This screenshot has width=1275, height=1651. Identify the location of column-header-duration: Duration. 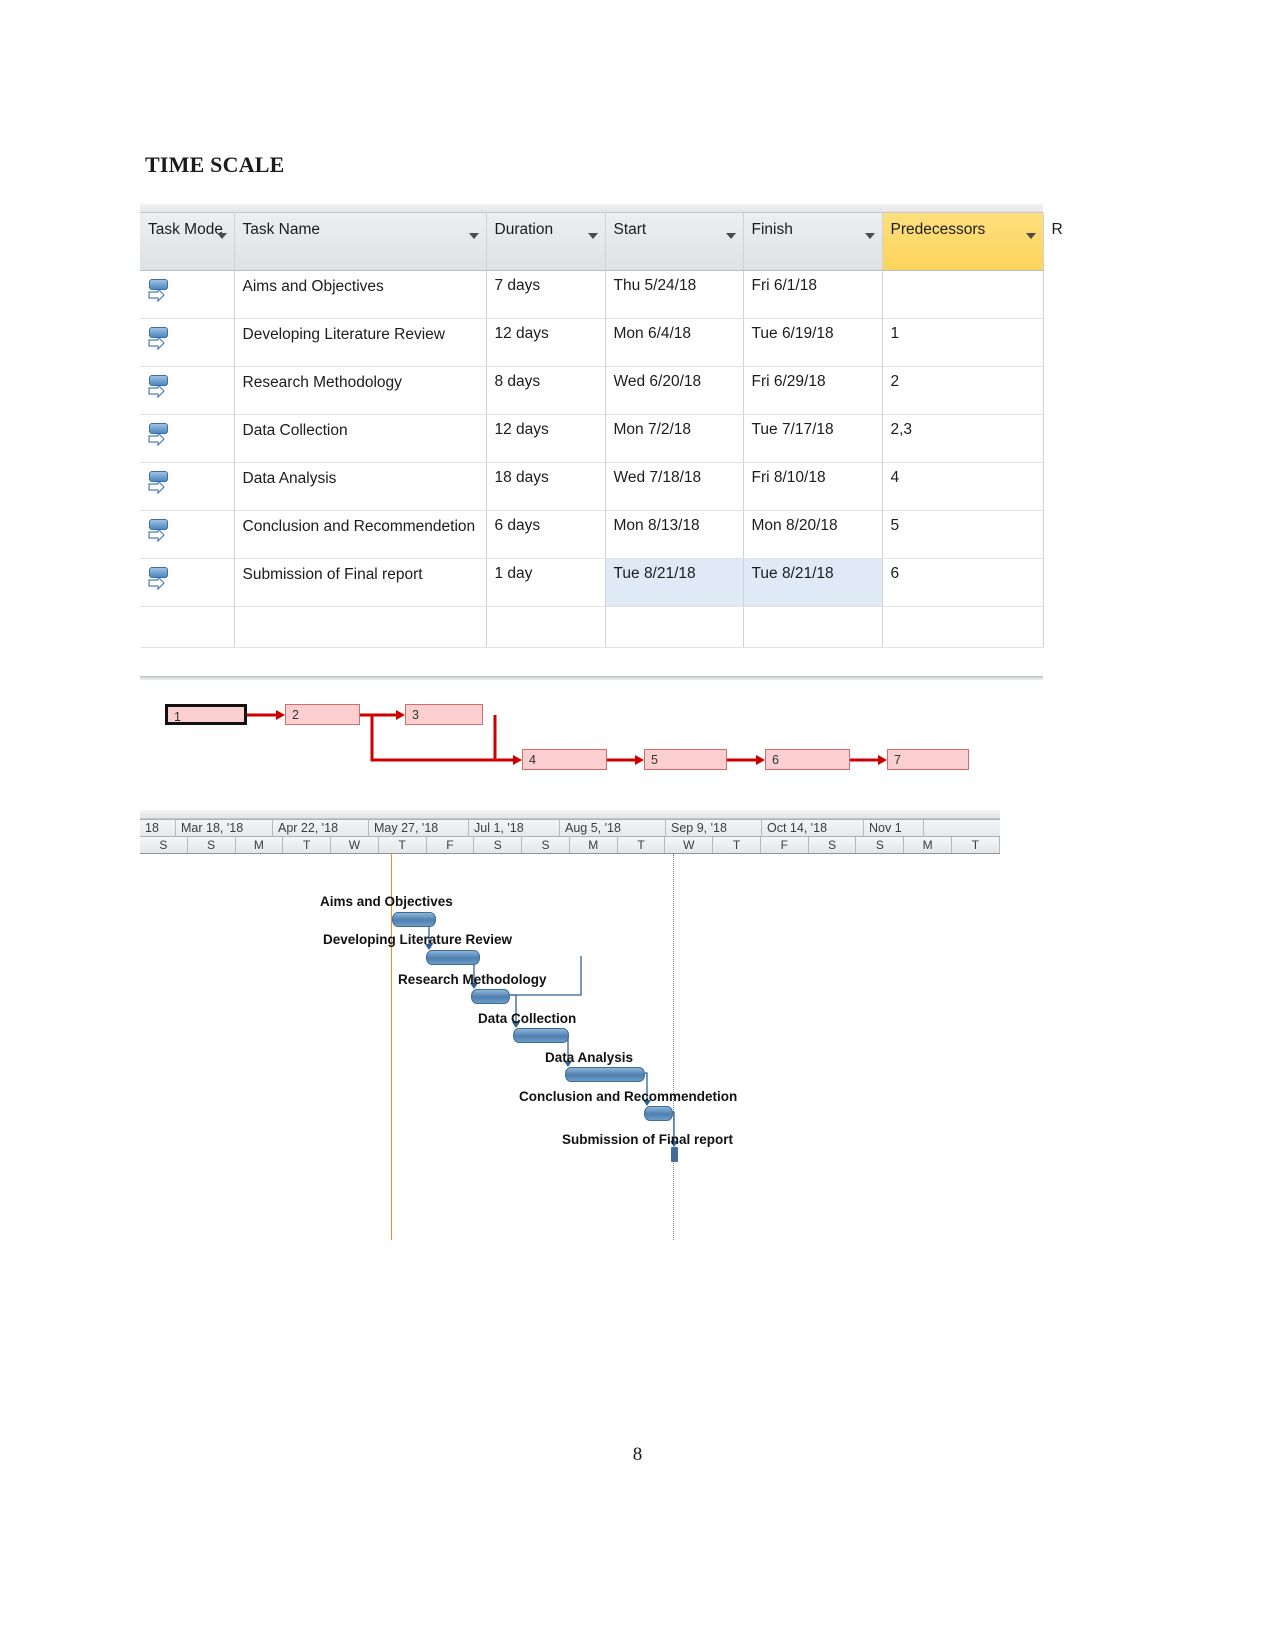
(546, 242).